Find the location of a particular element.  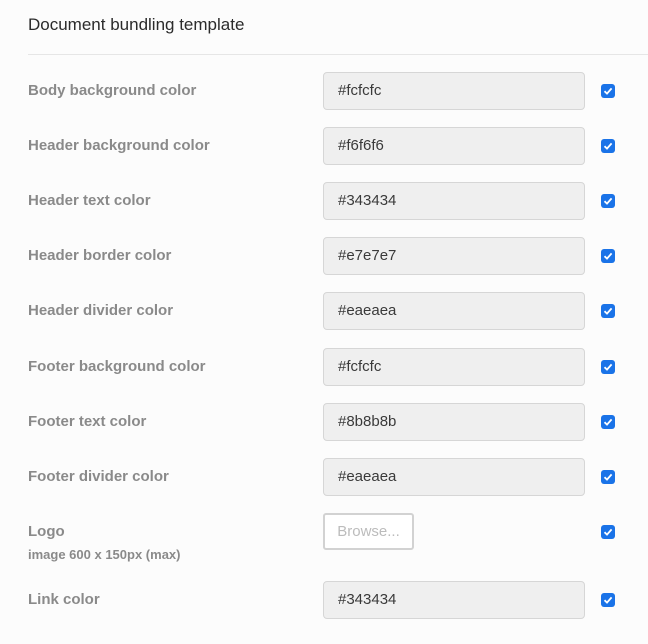

color-row: Footer divider color #eaeaea is located at coordinates (324, 477).